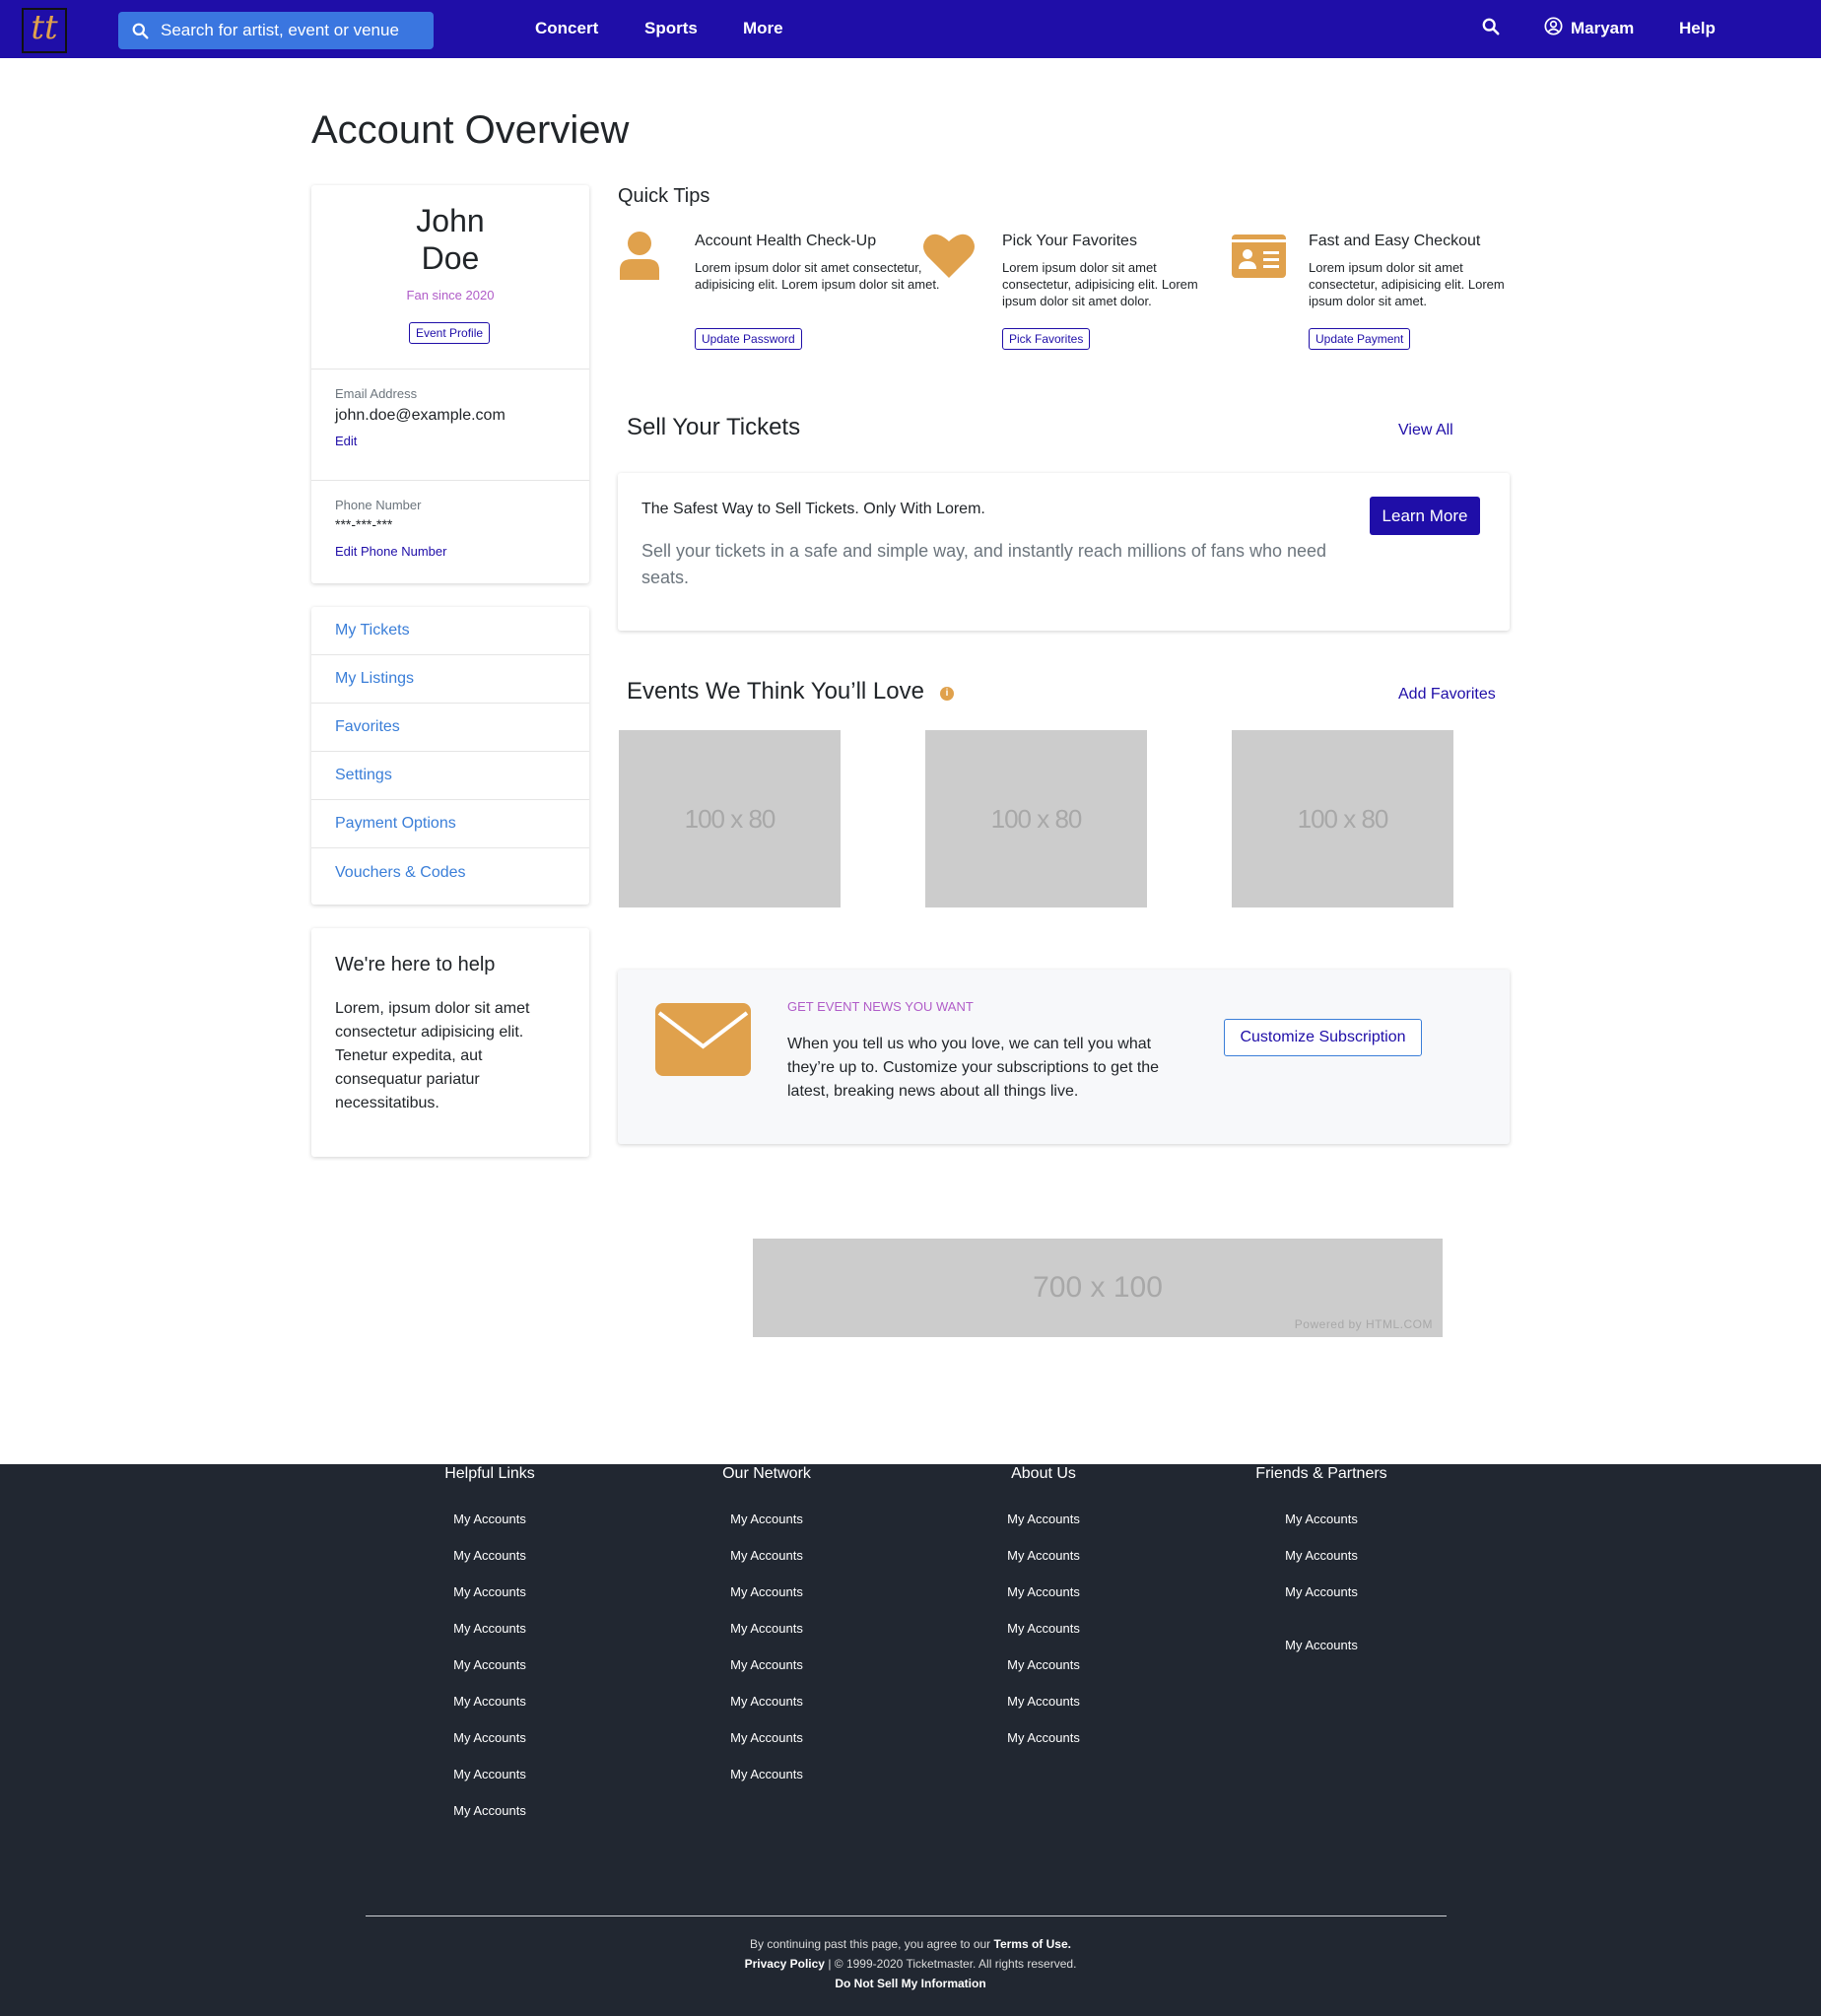 This screenshot has width=1821, height=2016. What do you see at coordinates (748, 339) in the screenshot?
I see `update-password-button: Update Password` at bounding box center [748, 339].